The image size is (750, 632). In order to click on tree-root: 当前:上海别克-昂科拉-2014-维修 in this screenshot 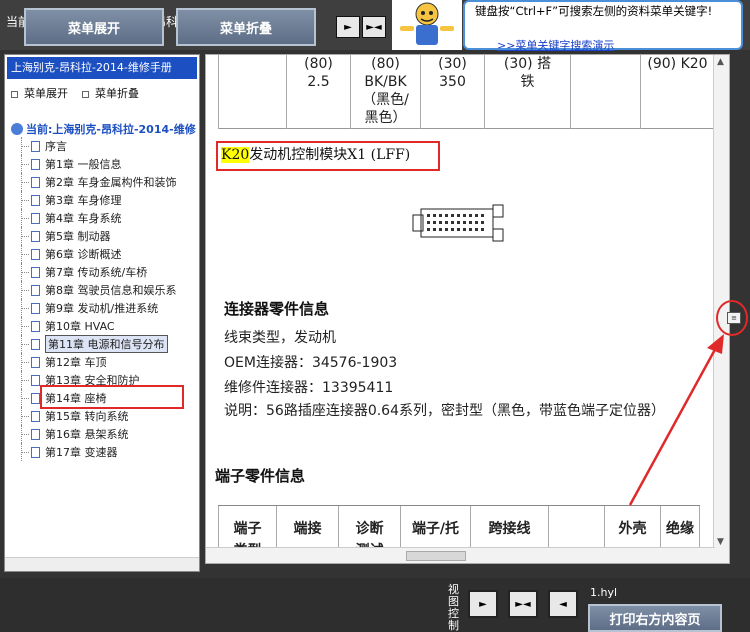, I will do `click(104, 129)`.